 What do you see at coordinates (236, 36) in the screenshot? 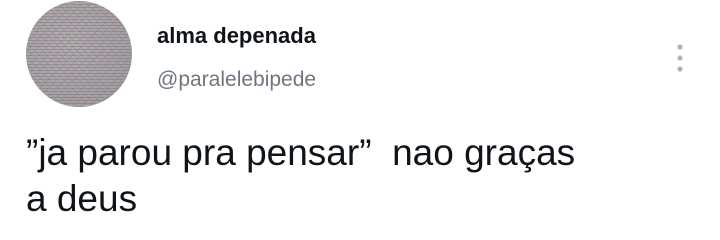
I see `display-name: alma depenada` at bounding box center [236, 36].